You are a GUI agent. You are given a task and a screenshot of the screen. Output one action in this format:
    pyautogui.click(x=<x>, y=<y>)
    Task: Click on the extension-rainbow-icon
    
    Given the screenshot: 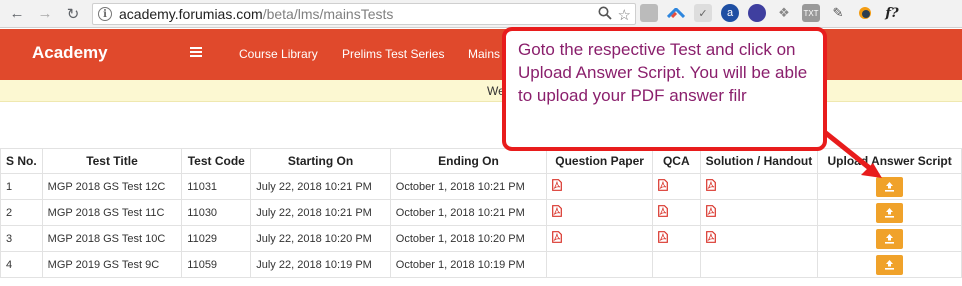 What is the action you would take?
    pyautogui.click(x=676, y=13)
    